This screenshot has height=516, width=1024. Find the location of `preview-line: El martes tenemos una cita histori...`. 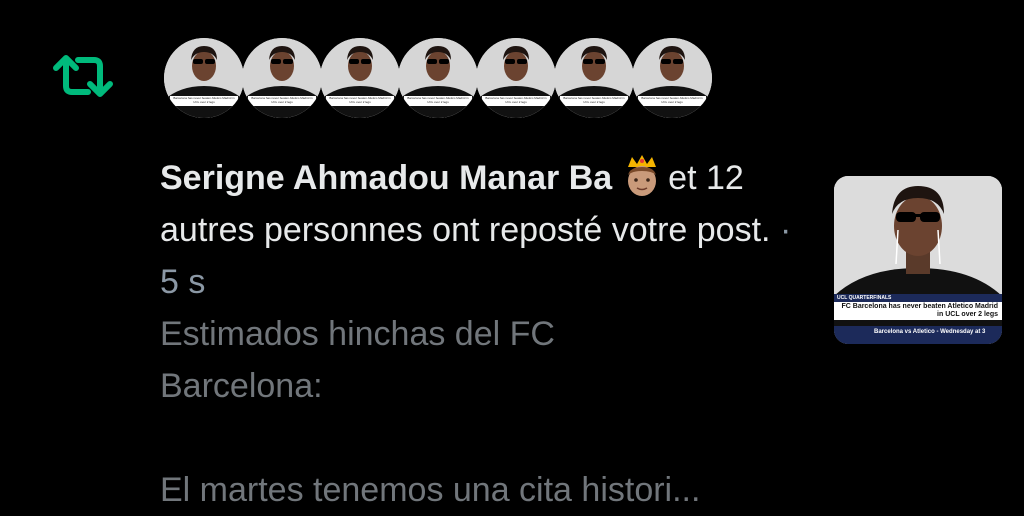

preview-line: El martes tenemos una cita histori... is located at coordinates (430, 490).